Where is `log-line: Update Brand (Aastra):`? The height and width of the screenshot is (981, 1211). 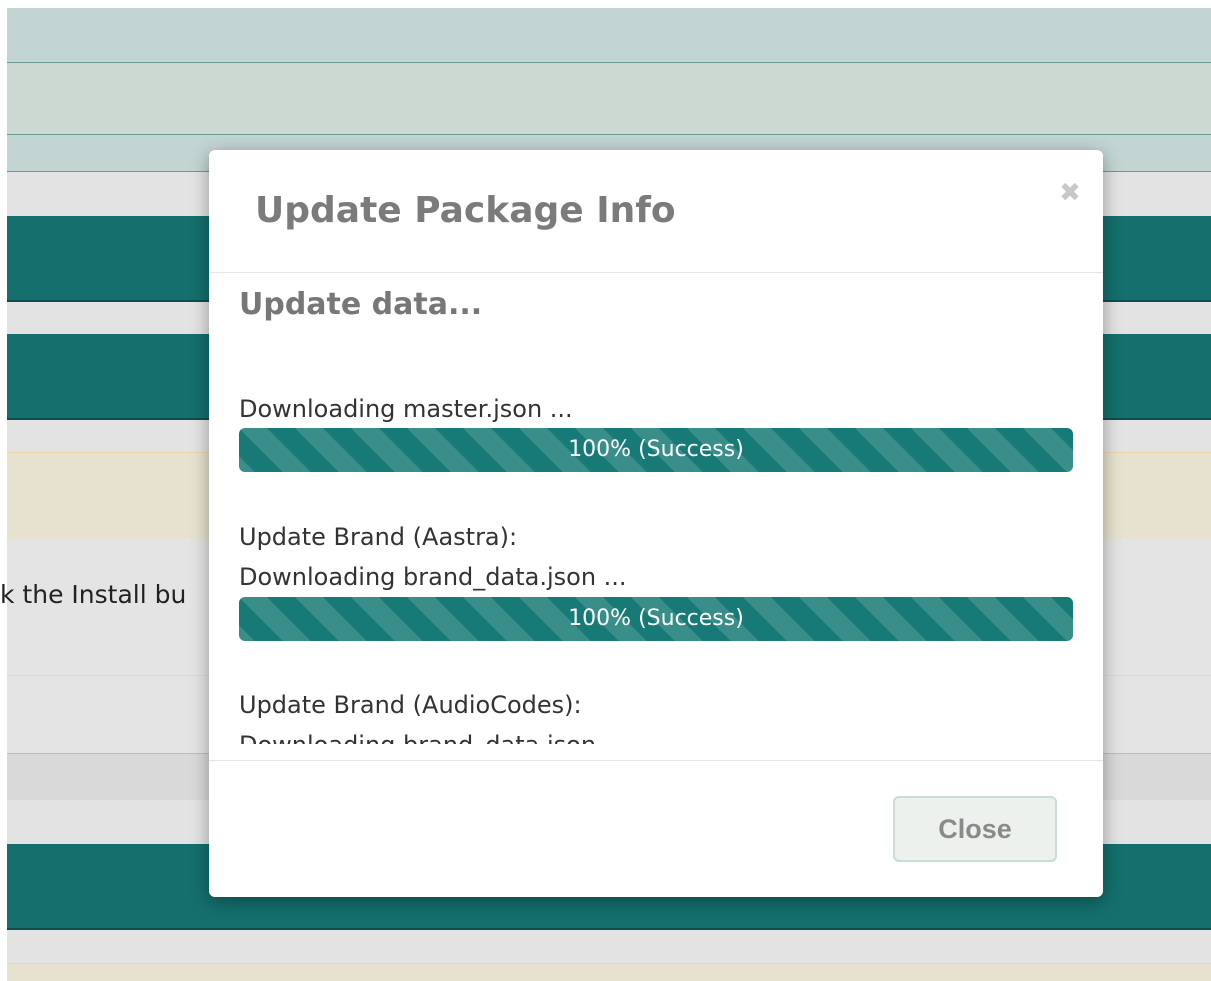 log-line: Update Brand (Aastra): is located at coordinates (378, 537).